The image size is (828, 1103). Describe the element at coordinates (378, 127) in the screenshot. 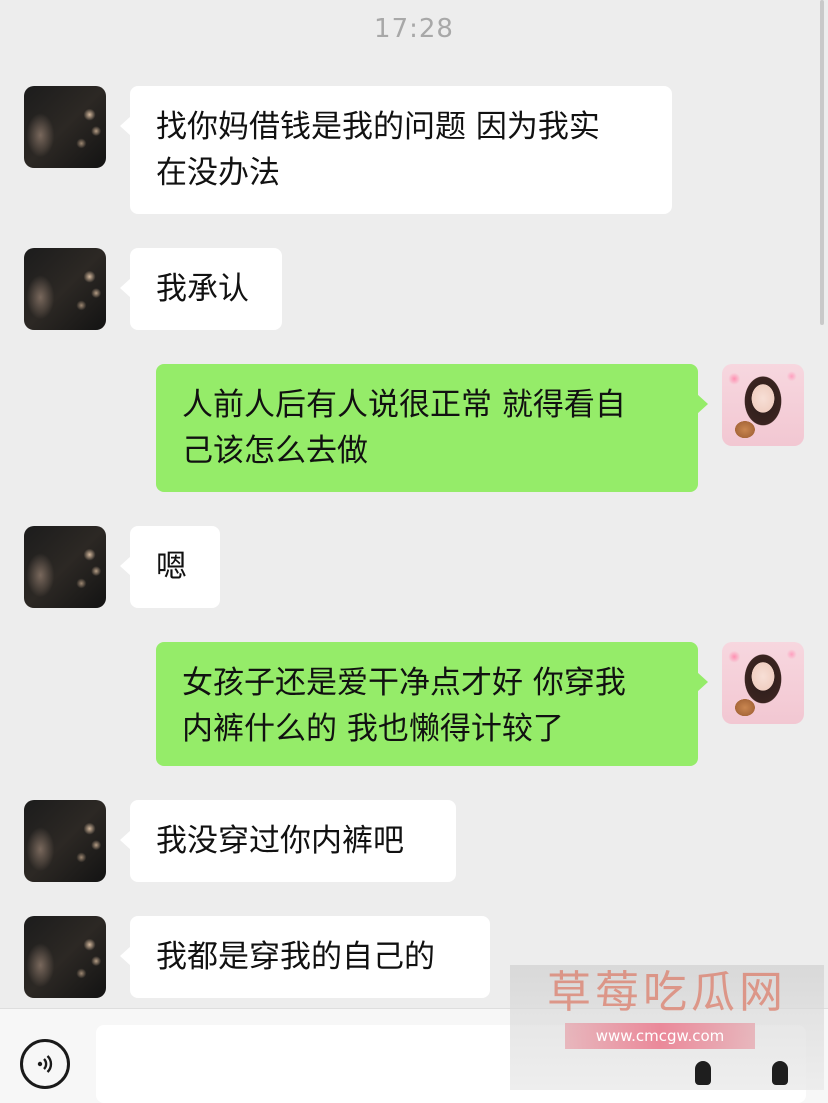

I see `message-text: 找你妈借钱是我的问题 因为我实` at that location.